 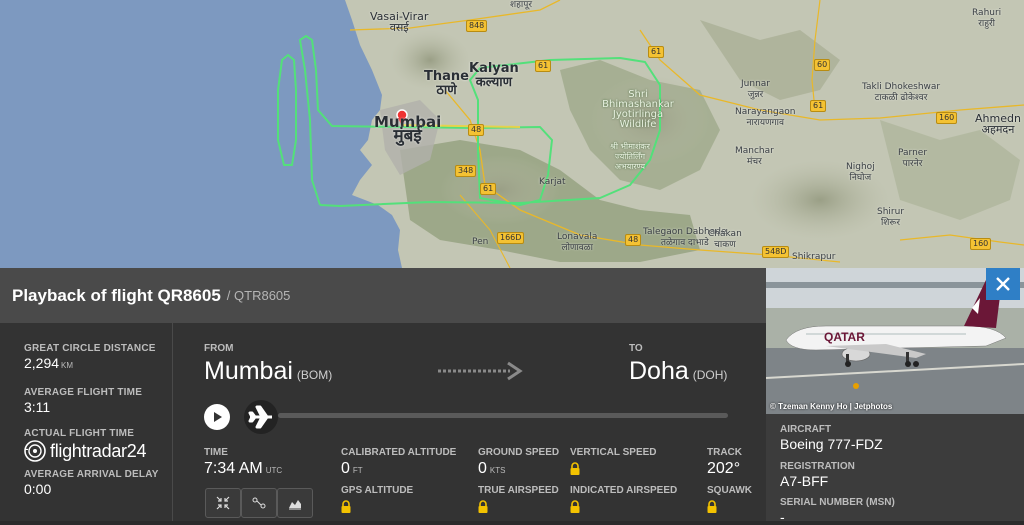 What do you see at coordinates (377, 501) in the screenshot?
I see `gps-altitude-field: GPS ALTITUDE` at bounding box center [377, 501].